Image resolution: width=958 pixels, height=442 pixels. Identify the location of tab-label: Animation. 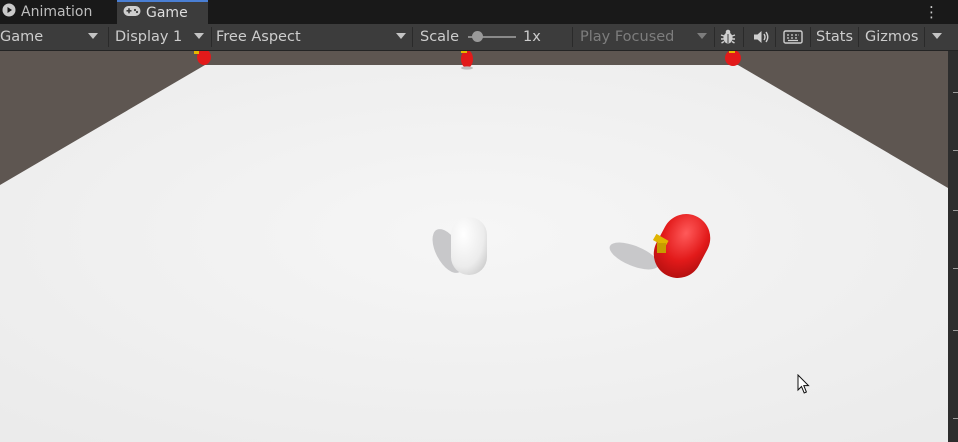
(57, 12).